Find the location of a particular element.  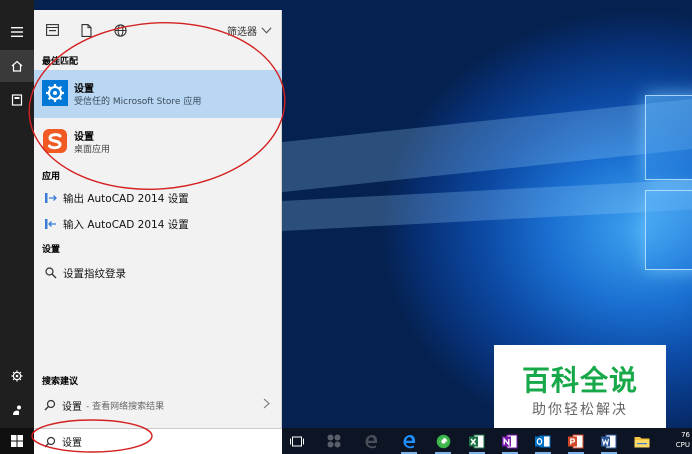

web-filter-button is located at coordinates (120, 30).